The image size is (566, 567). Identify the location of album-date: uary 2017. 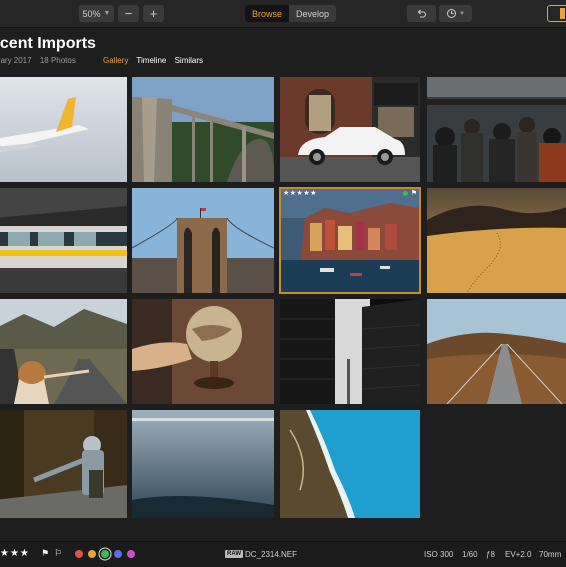
(16, 60).